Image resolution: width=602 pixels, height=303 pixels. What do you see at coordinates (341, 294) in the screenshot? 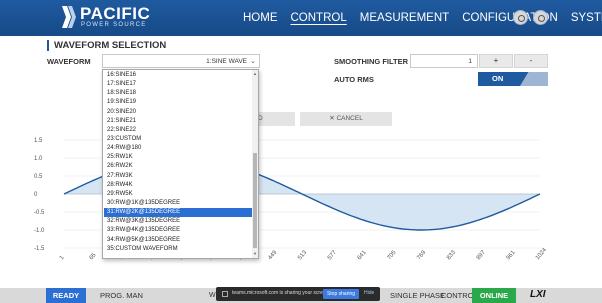
I see `stop-sharing-button: Stop sharing` at bounding box center [341, 294].